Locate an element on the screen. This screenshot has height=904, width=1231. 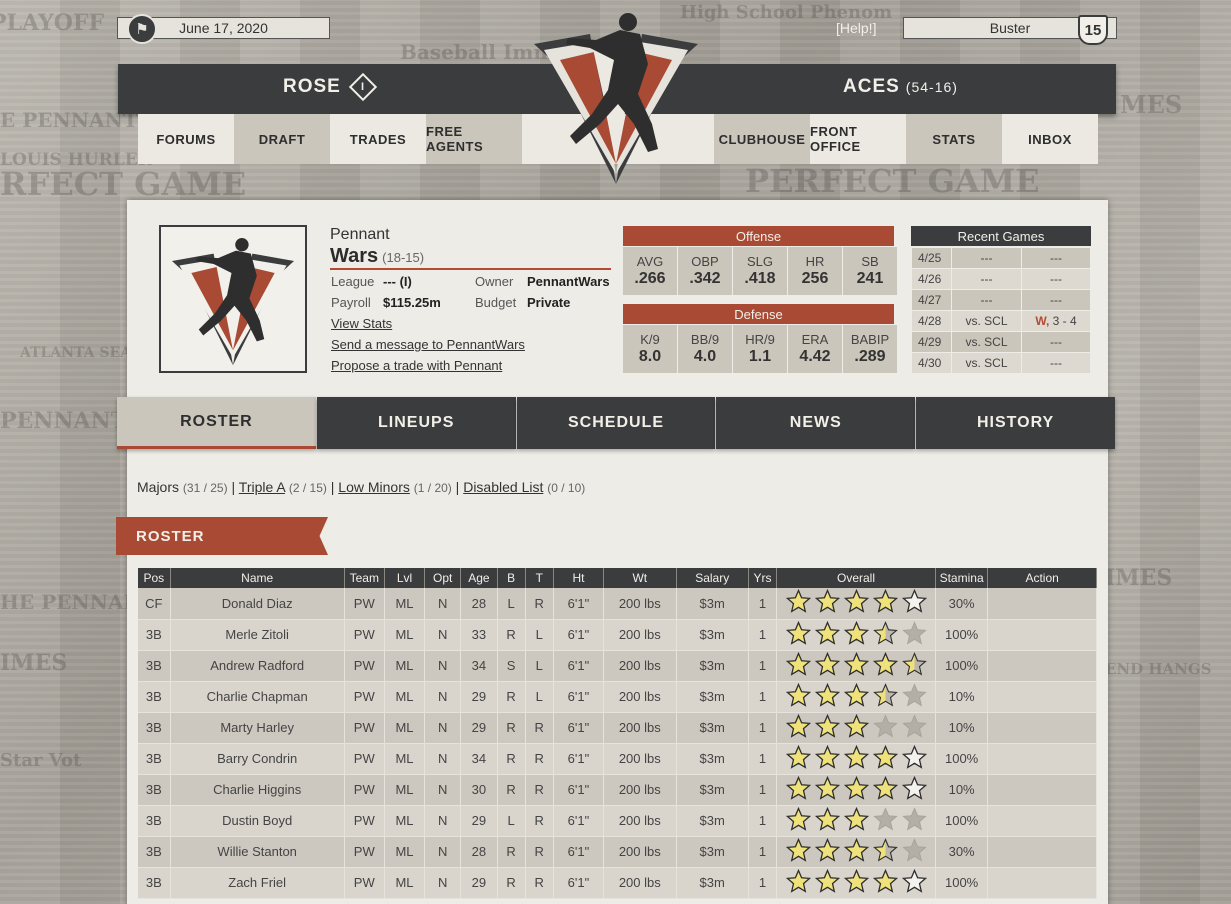
roster-row: 3B Zach Friel PW ML N 29 R R 6'1" 200 lbs $3m 1 100% is located at coordinates (617, 883).